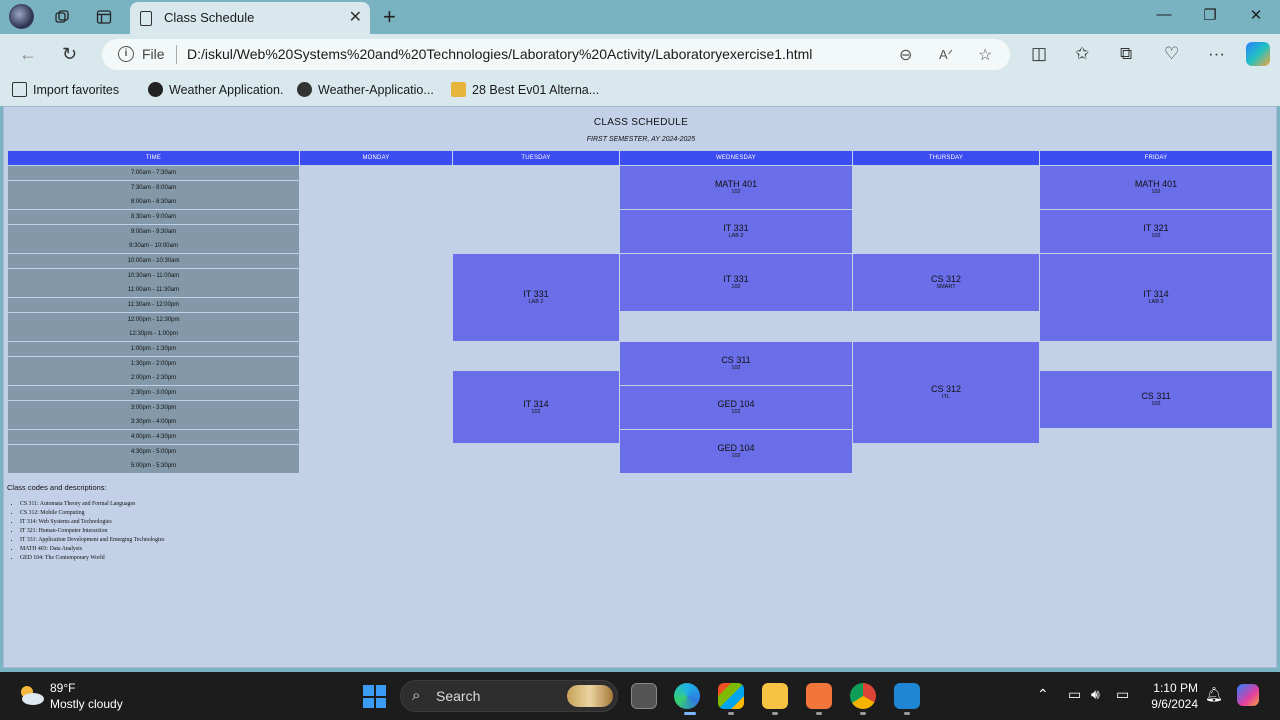 The width and height of the screenshot is (1280, 720). What do you see at coordinates (985, 55) in the screenshot?
I see `favorite-star-icon: ☆` at bounding box center [985, 55].